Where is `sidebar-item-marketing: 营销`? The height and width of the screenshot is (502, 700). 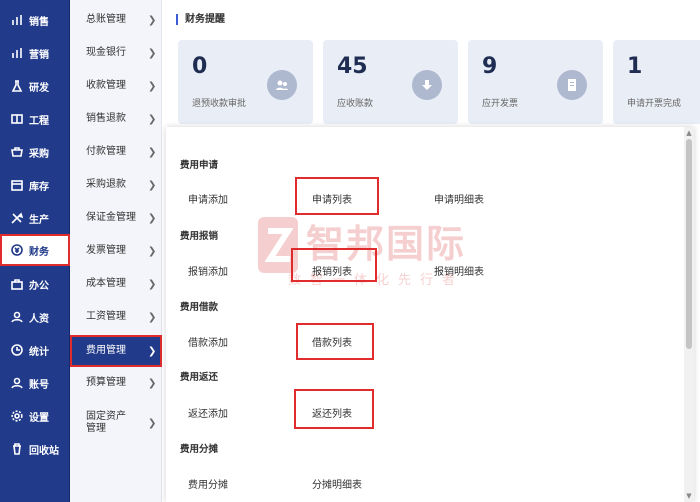
sidebar-item-marketing: 营销 is located at coordinates (35, 53).